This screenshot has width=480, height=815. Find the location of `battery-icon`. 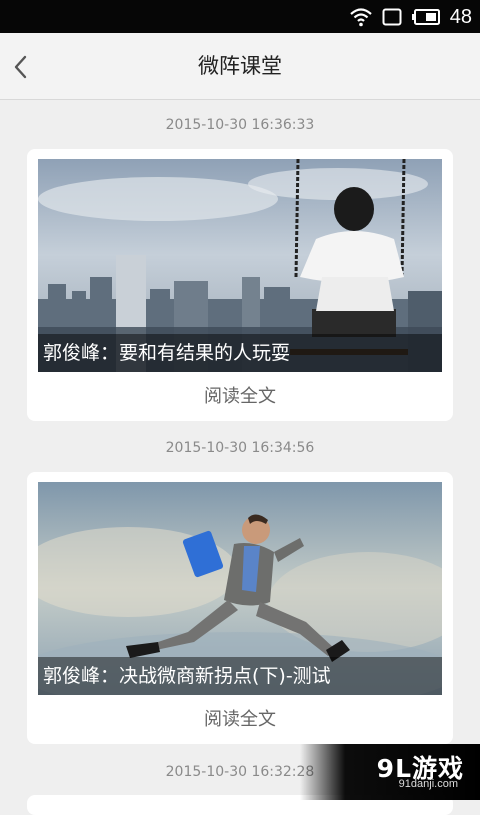

battery-icon is located at coordinates (425, 17).